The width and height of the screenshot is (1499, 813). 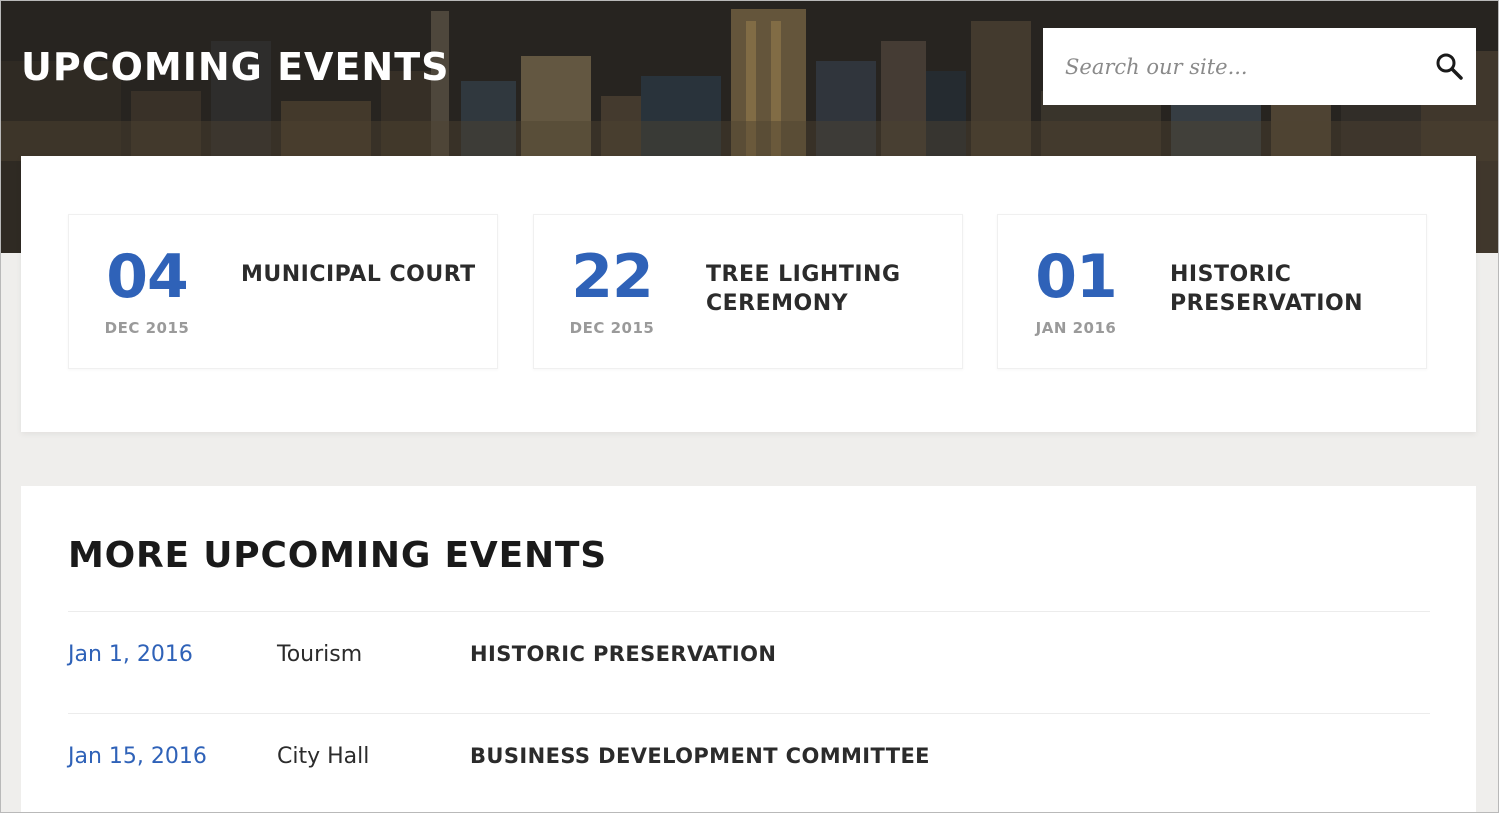 I want to click on search-box, so click(x=1259, y=66).